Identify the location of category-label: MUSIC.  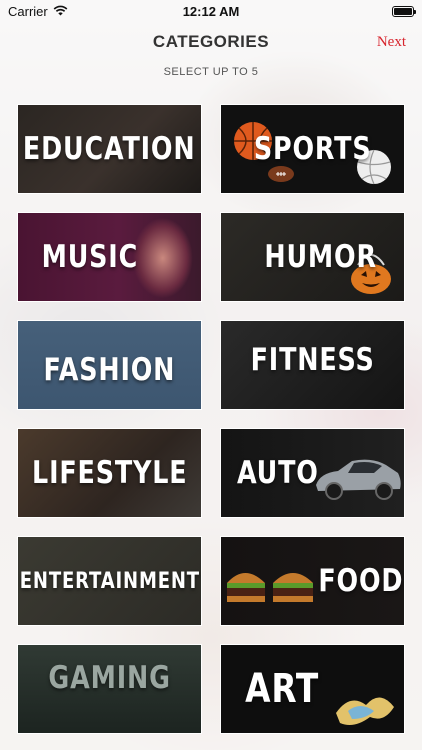
(89, 257).